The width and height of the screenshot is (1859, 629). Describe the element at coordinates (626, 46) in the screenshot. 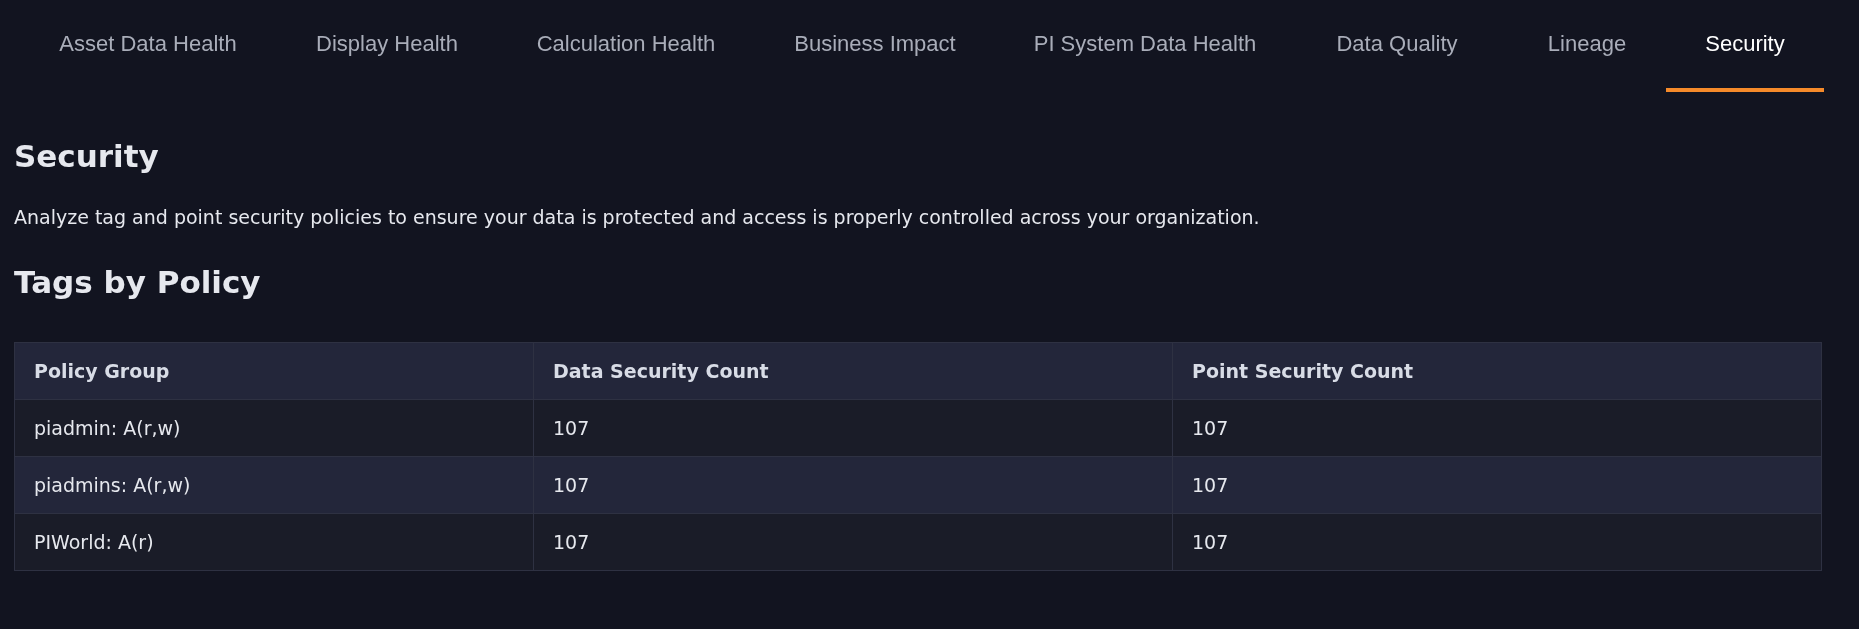

I see `tab: Calculation Health` at that location.